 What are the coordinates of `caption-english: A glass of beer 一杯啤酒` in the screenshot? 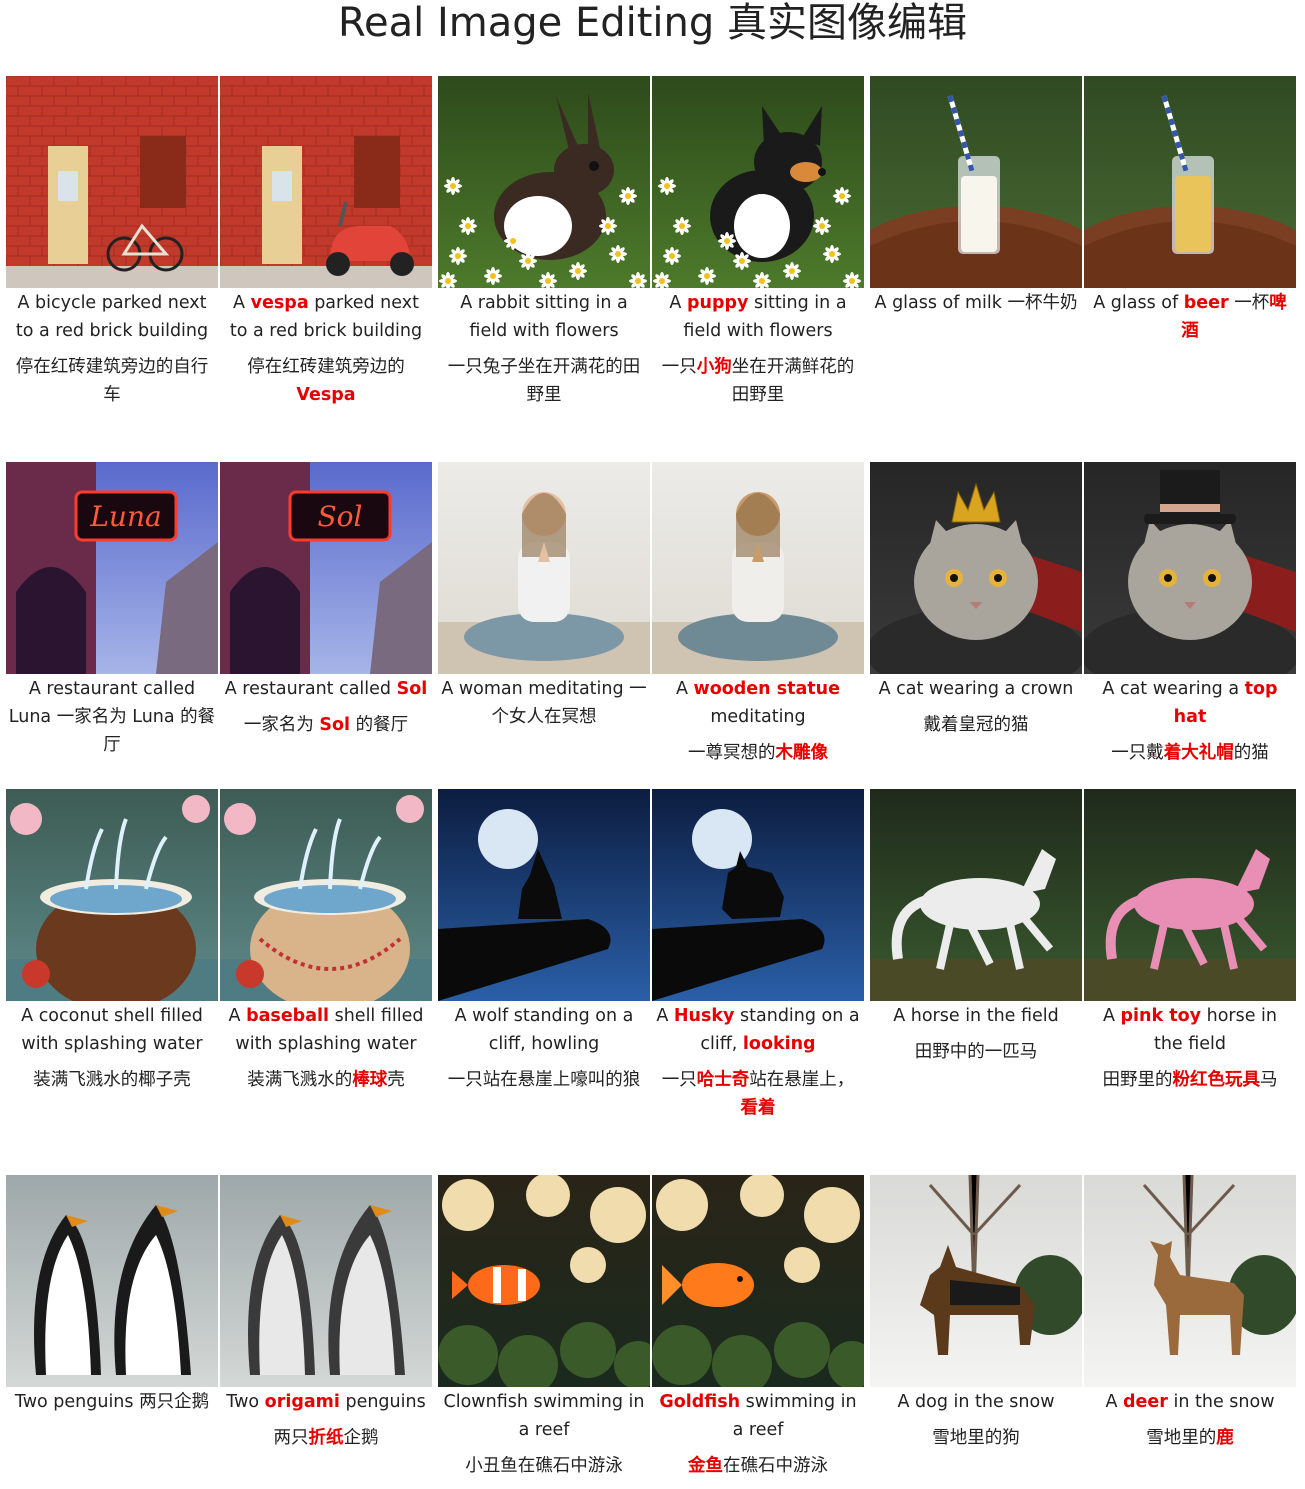 It's located at (1190, 317).